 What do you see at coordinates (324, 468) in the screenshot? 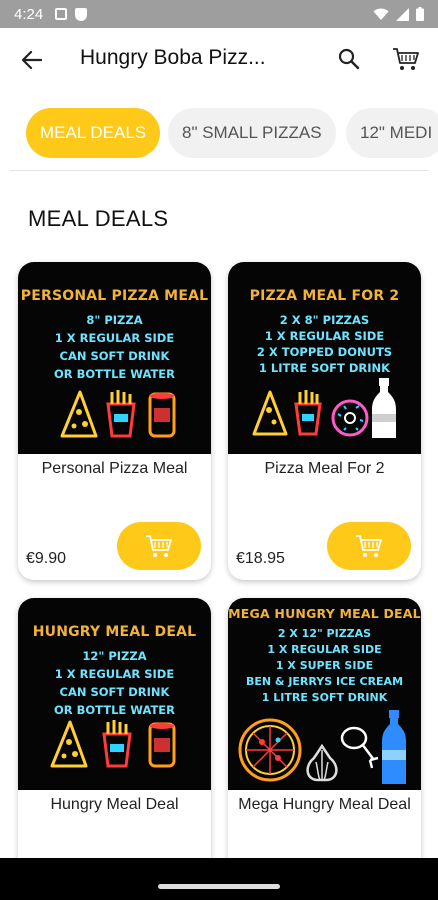
I see `product-name: Pizza Meal For 2` at bounding box center [324, 468].